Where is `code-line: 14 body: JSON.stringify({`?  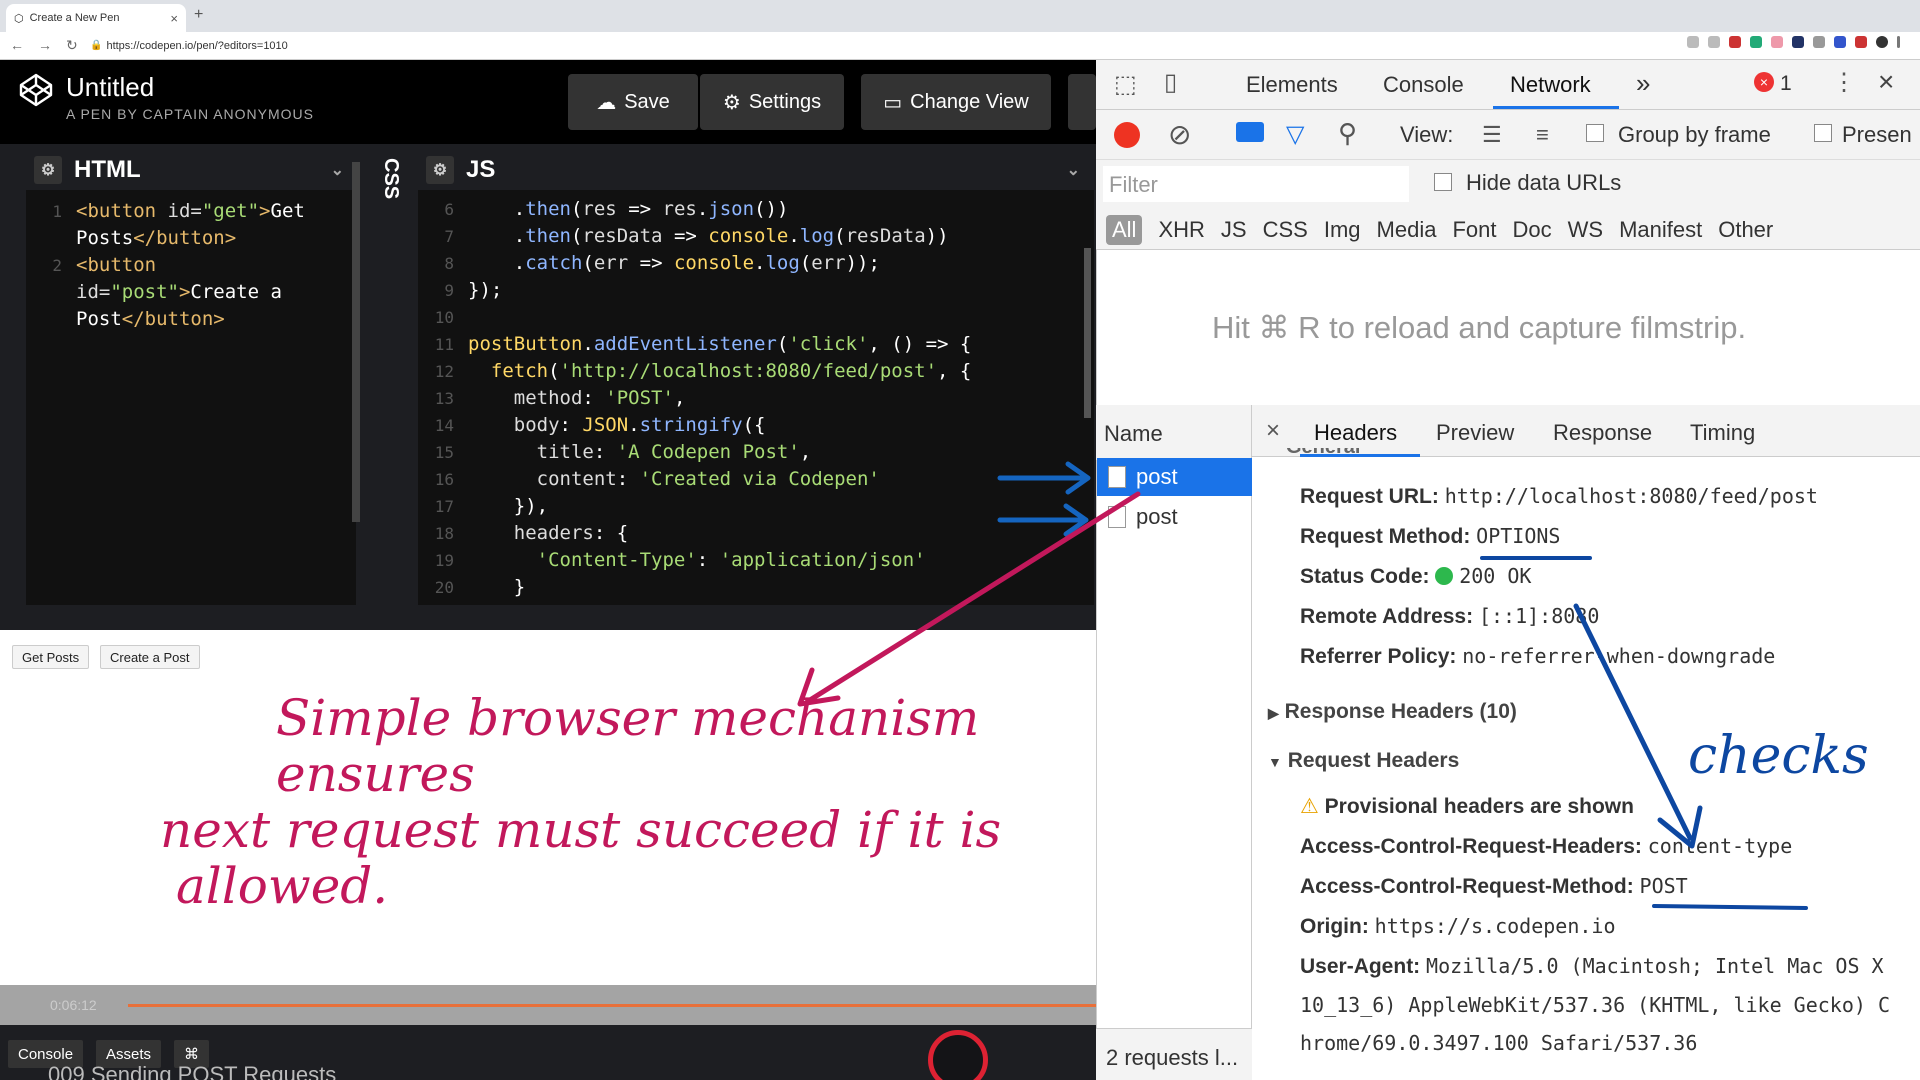
code-line: 14 body: JSON.stringify({ is located at coordinates (756, 425).